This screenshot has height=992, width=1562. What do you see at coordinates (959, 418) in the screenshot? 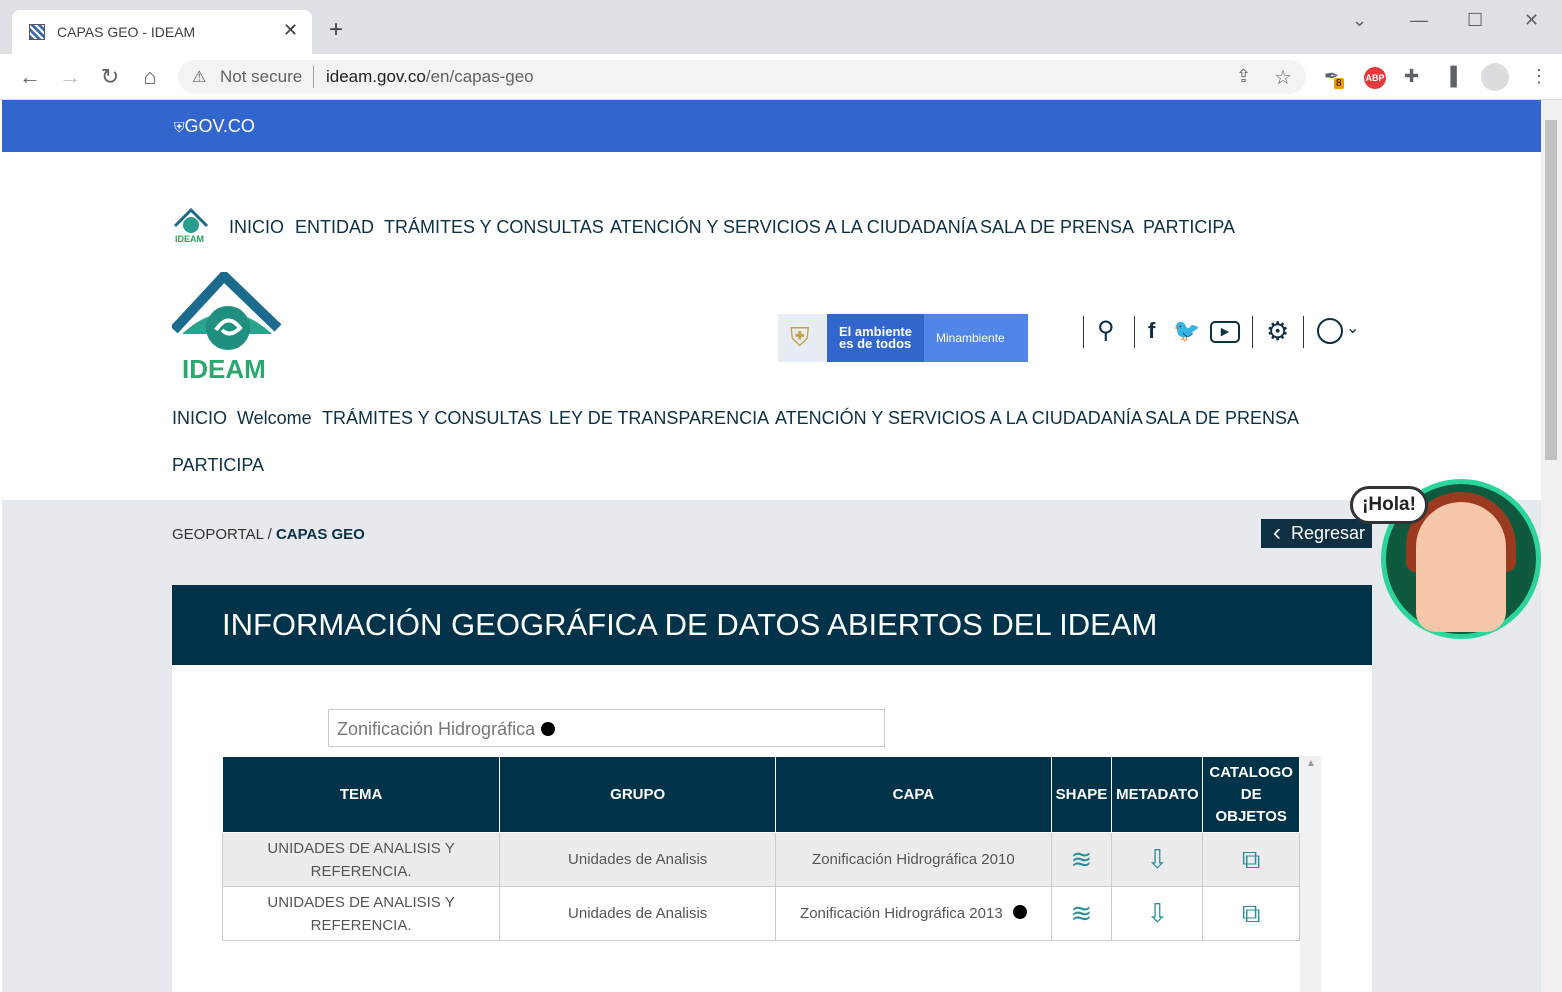
I see `mainnav-atencion: ATENCIÓN Y SERVICIOS A LA CIUDADANÍA` at bounding box center [959, 418].